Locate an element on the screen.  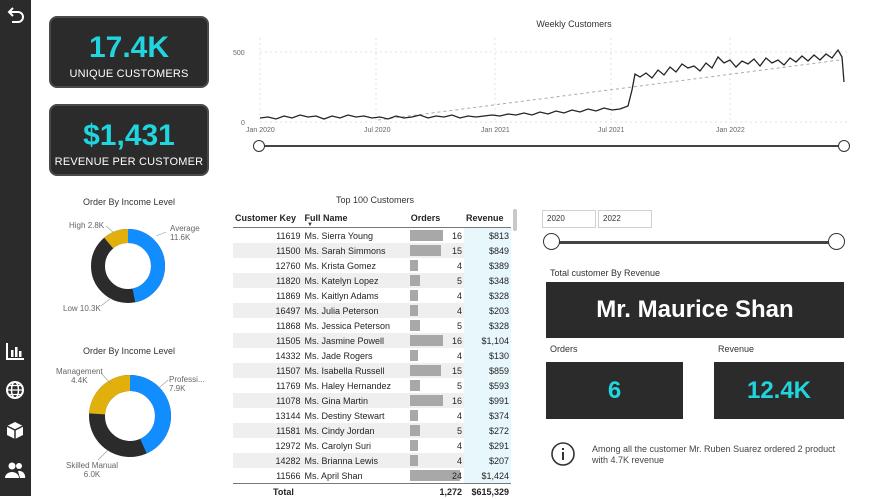
col-orders: Orders is located at coordinates (436, 218).